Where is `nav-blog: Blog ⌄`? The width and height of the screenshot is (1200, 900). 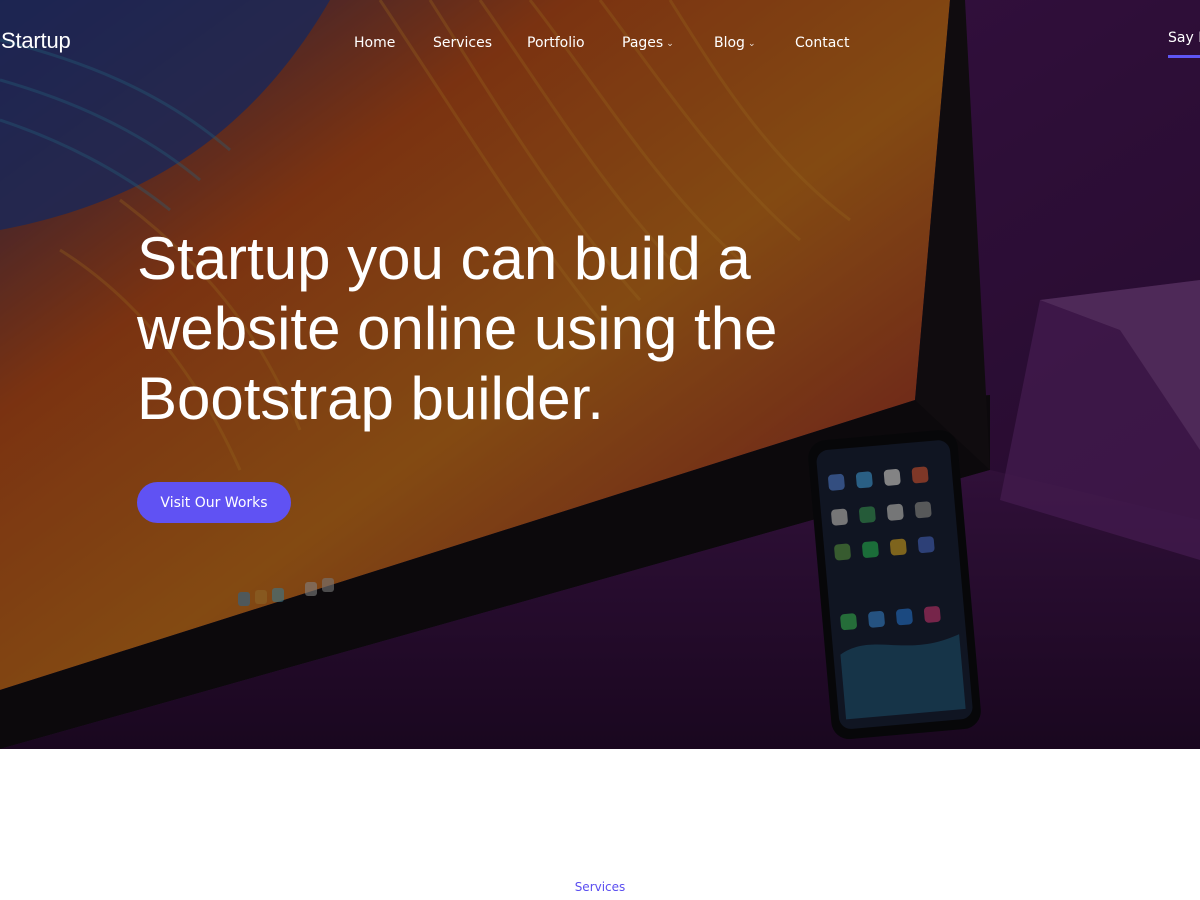 nav-blog: Blog ⌄ is located at coordinates (735, 44).